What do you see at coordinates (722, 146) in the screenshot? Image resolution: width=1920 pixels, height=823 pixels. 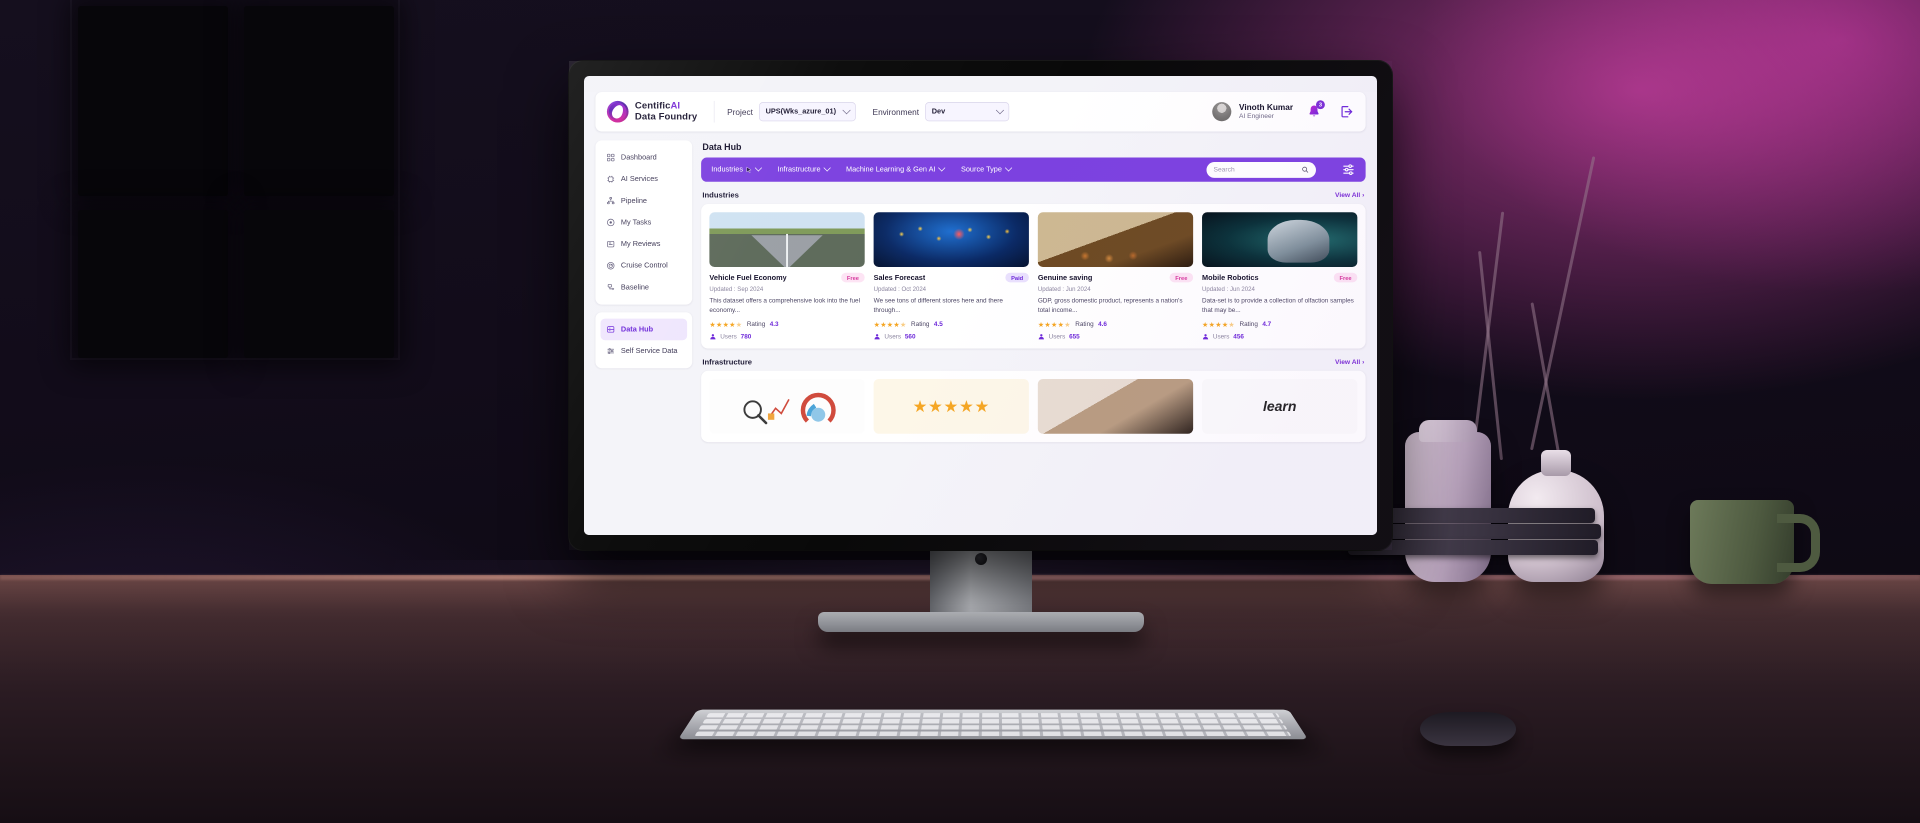 I see `page-title: Data Hub` at bounding box center [722, 146].